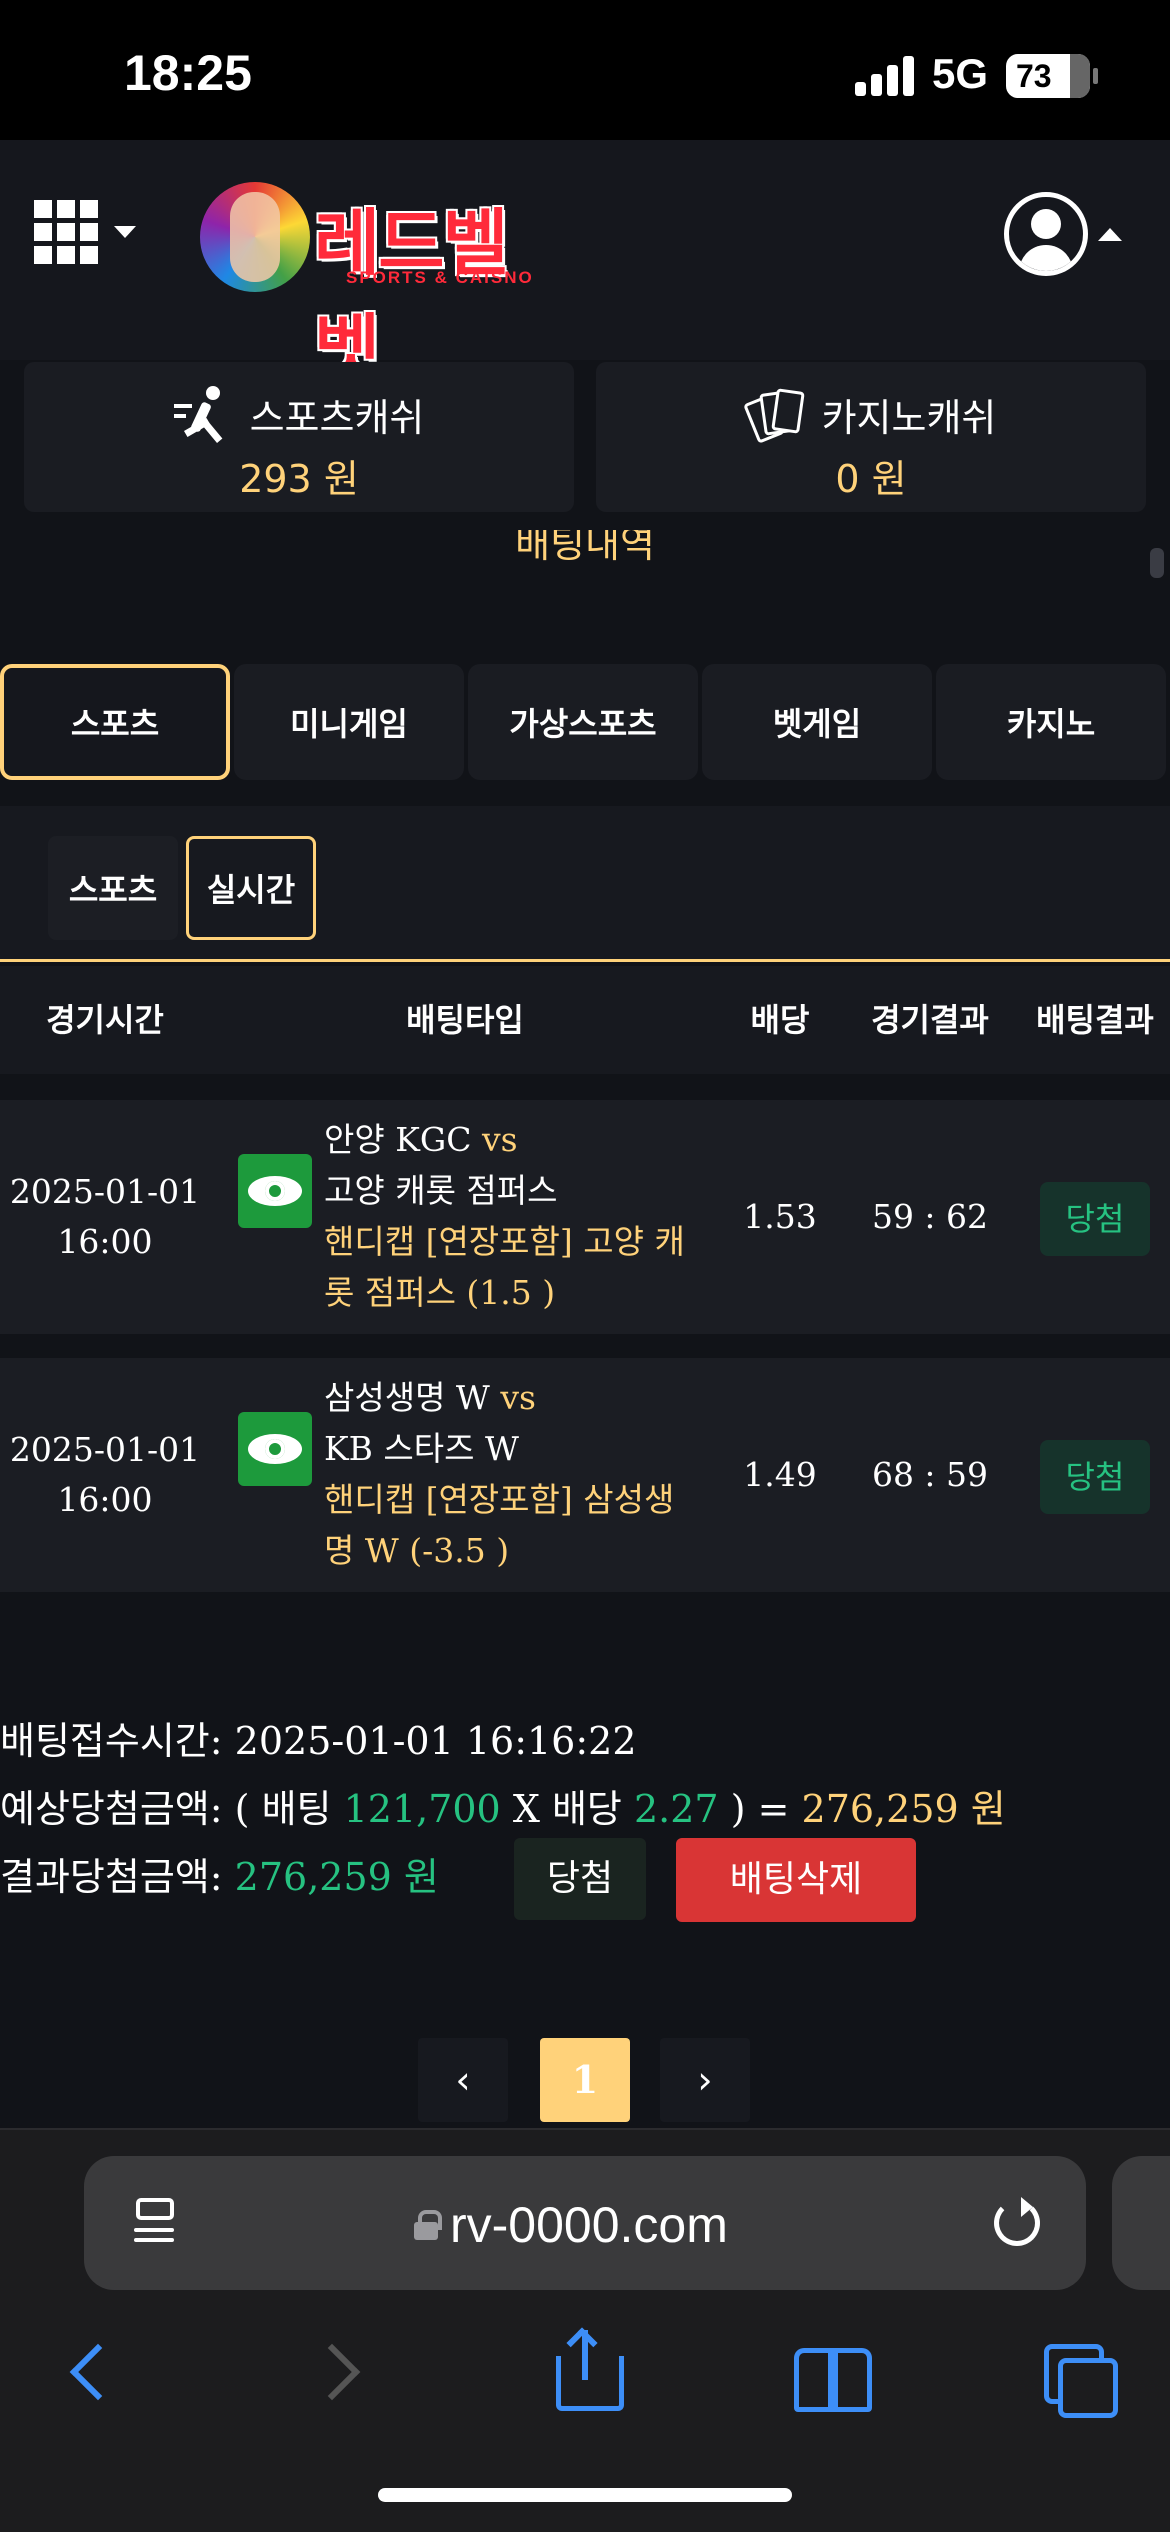  Describe the element at coordinates (251, 888) in the screenshot. I see `subtab-live: 실시간` at that location.